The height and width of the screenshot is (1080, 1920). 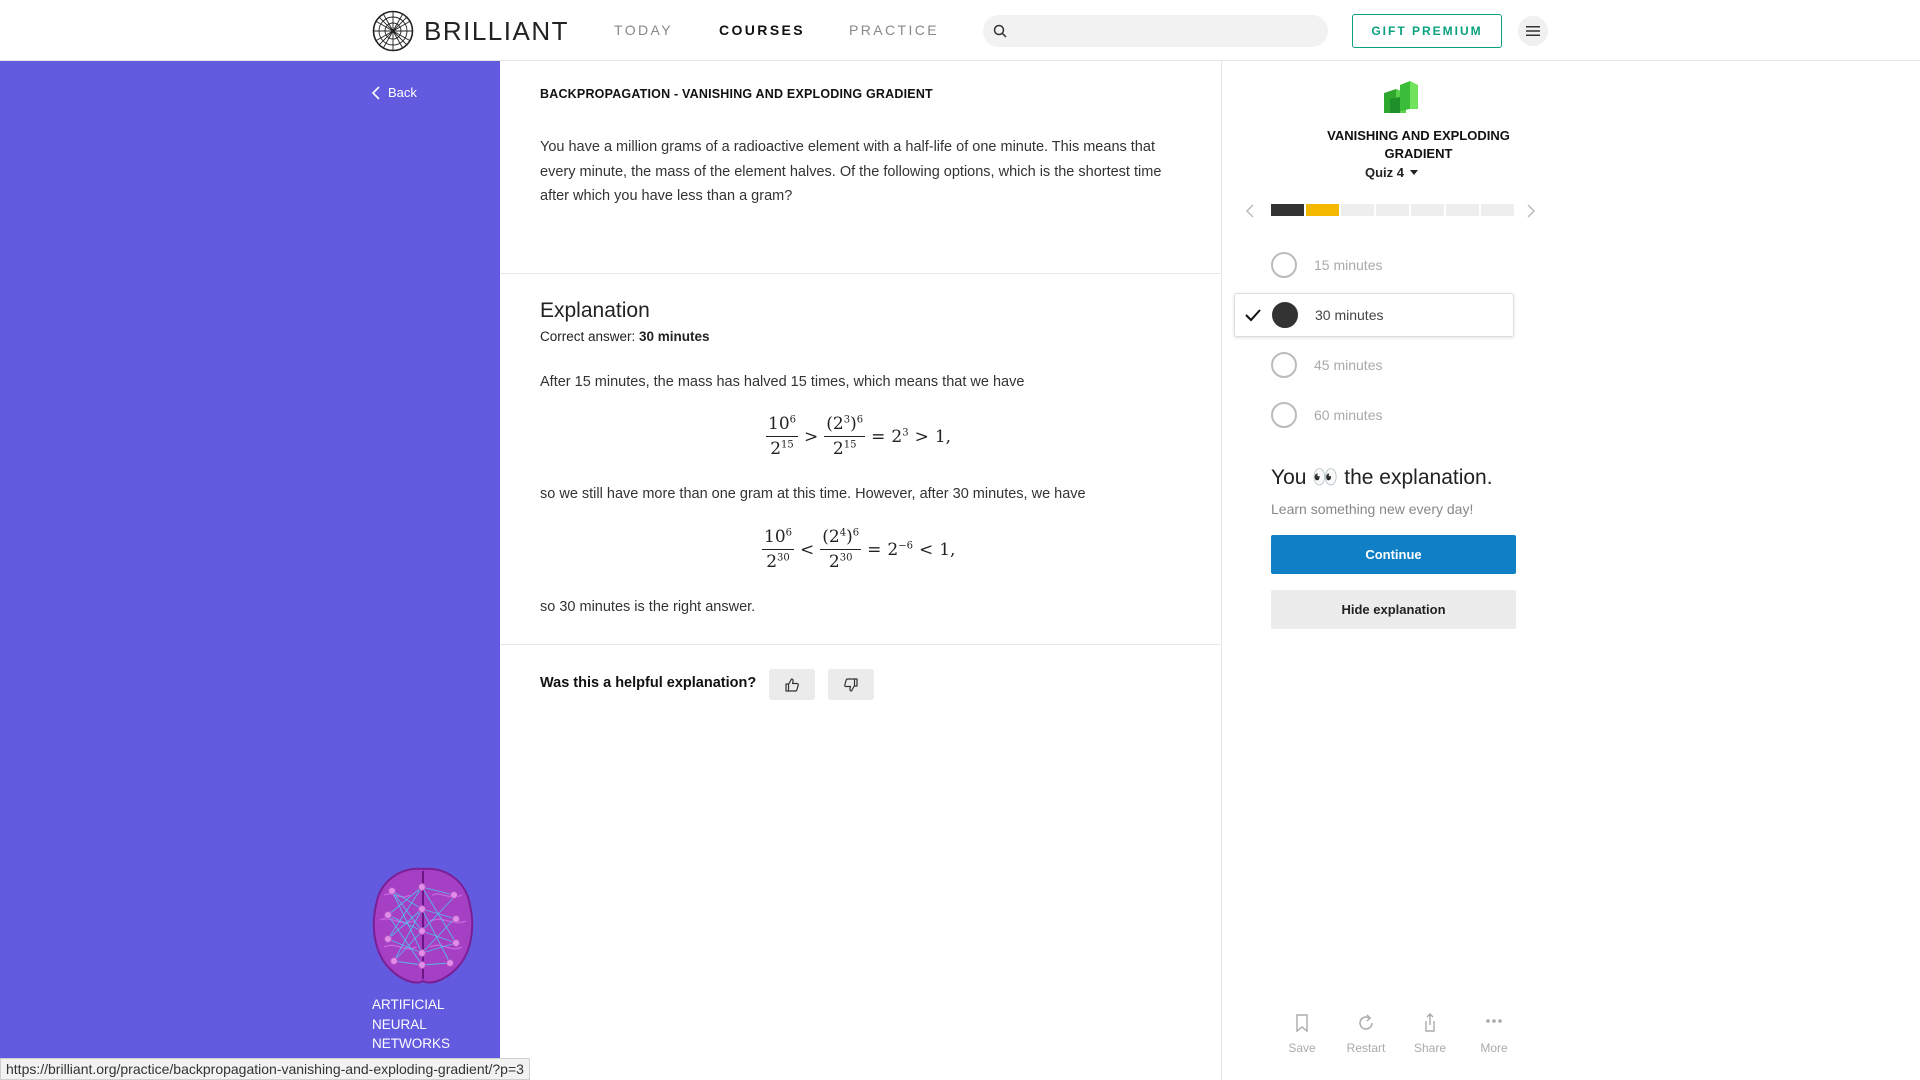 I want to click on explanation-status: You 👀 the explanation., so click(x=1382, y=478).